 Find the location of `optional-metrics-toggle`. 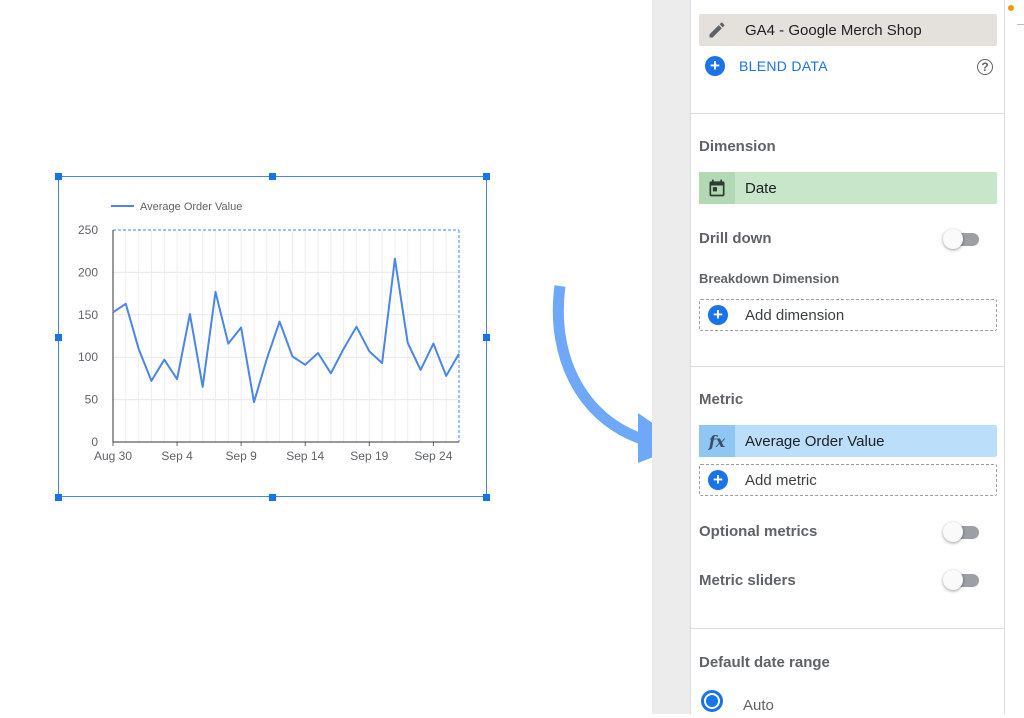

optional-metrics-toggle is located at coordinates (961, 532).